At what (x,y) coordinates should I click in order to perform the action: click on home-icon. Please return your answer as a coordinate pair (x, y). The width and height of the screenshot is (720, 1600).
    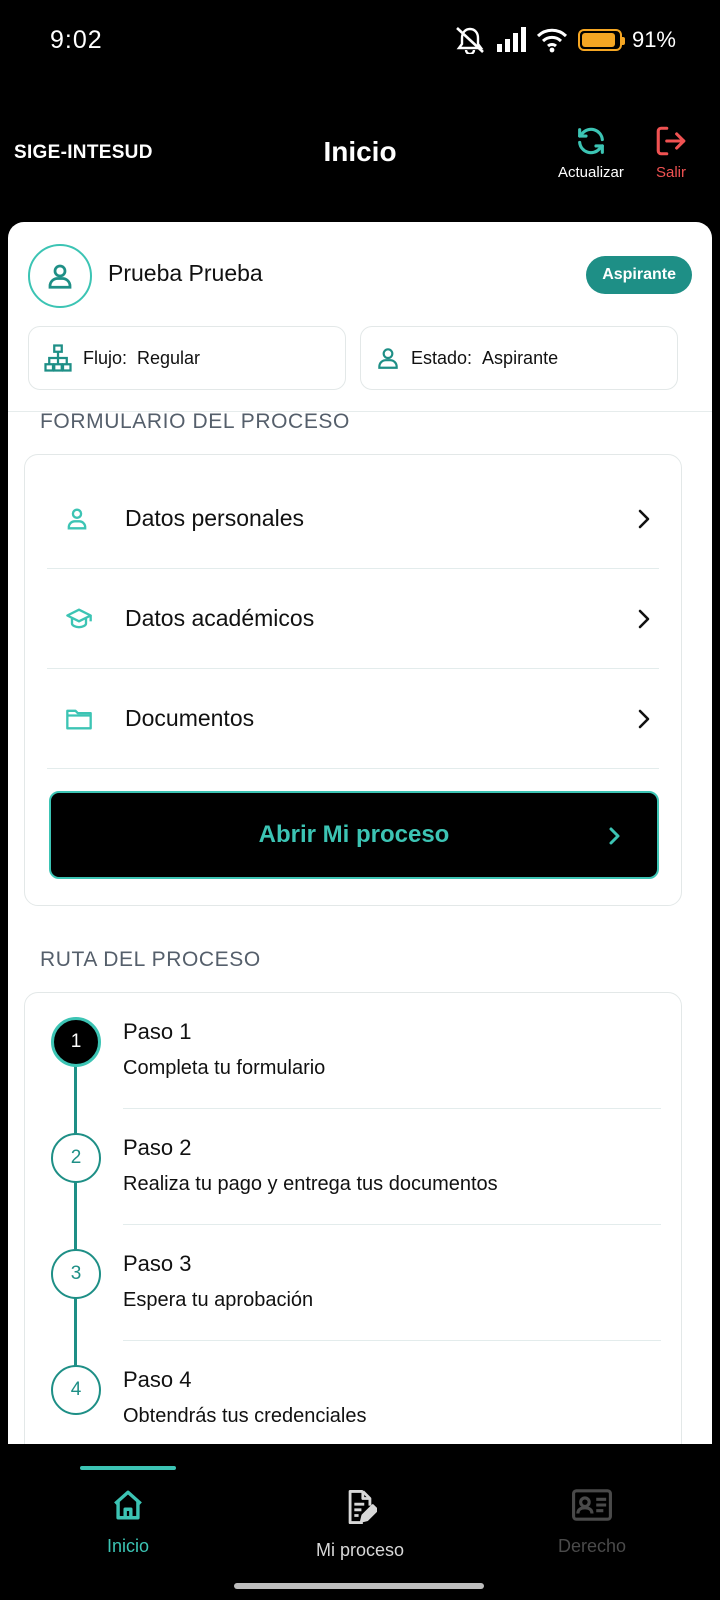
    Looking at the image, I should click on (128, 1505).